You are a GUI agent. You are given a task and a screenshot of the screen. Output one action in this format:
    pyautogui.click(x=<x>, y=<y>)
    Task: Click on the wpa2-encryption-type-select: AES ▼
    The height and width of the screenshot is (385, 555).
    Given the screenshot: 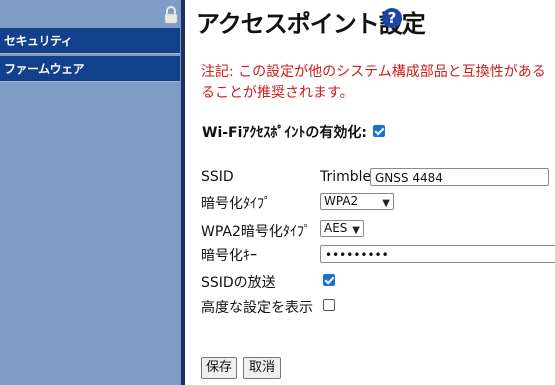 What is the action you would take?
    pyautogui.click(x=342, y=228)
    